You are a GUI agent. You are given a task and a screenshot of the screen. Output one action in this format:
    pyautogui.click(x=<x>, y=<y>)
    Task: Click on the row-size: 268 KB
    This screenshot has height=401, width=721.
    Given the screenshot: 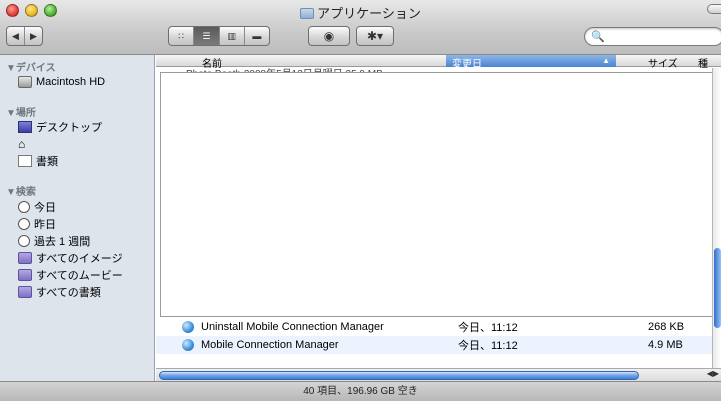 What is the action you would take?
    pyautogui.click(x=666, y=327)
    